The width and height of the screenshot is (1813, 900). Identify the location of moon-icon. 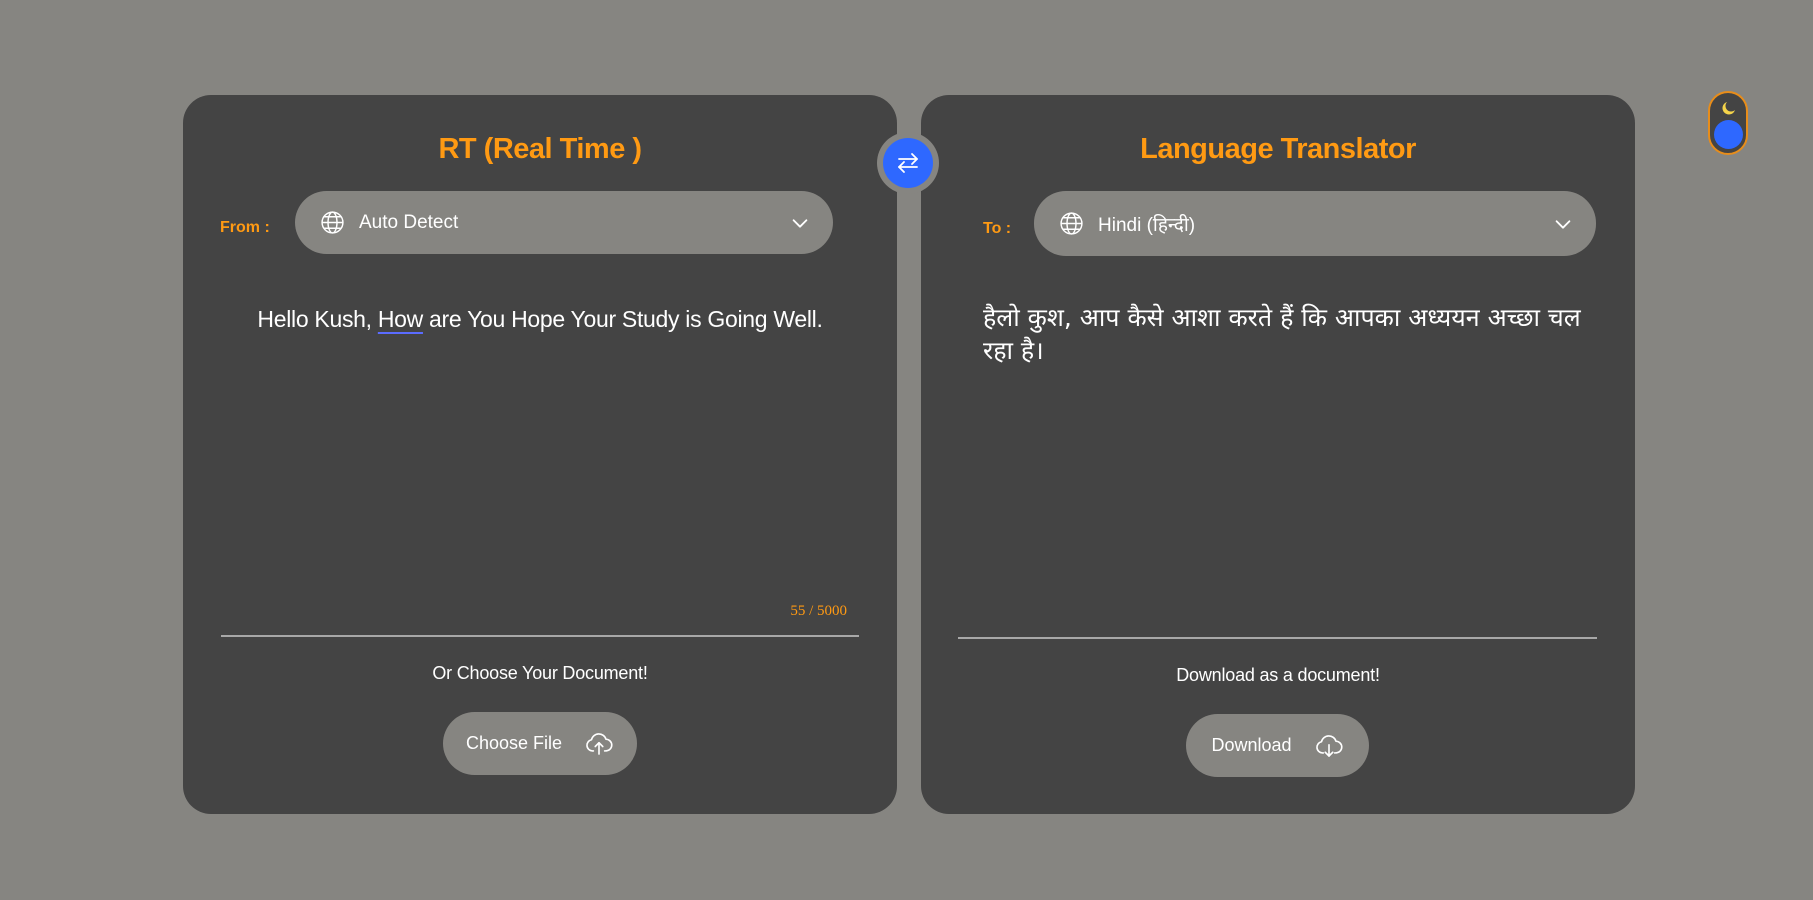
(1728, 108).